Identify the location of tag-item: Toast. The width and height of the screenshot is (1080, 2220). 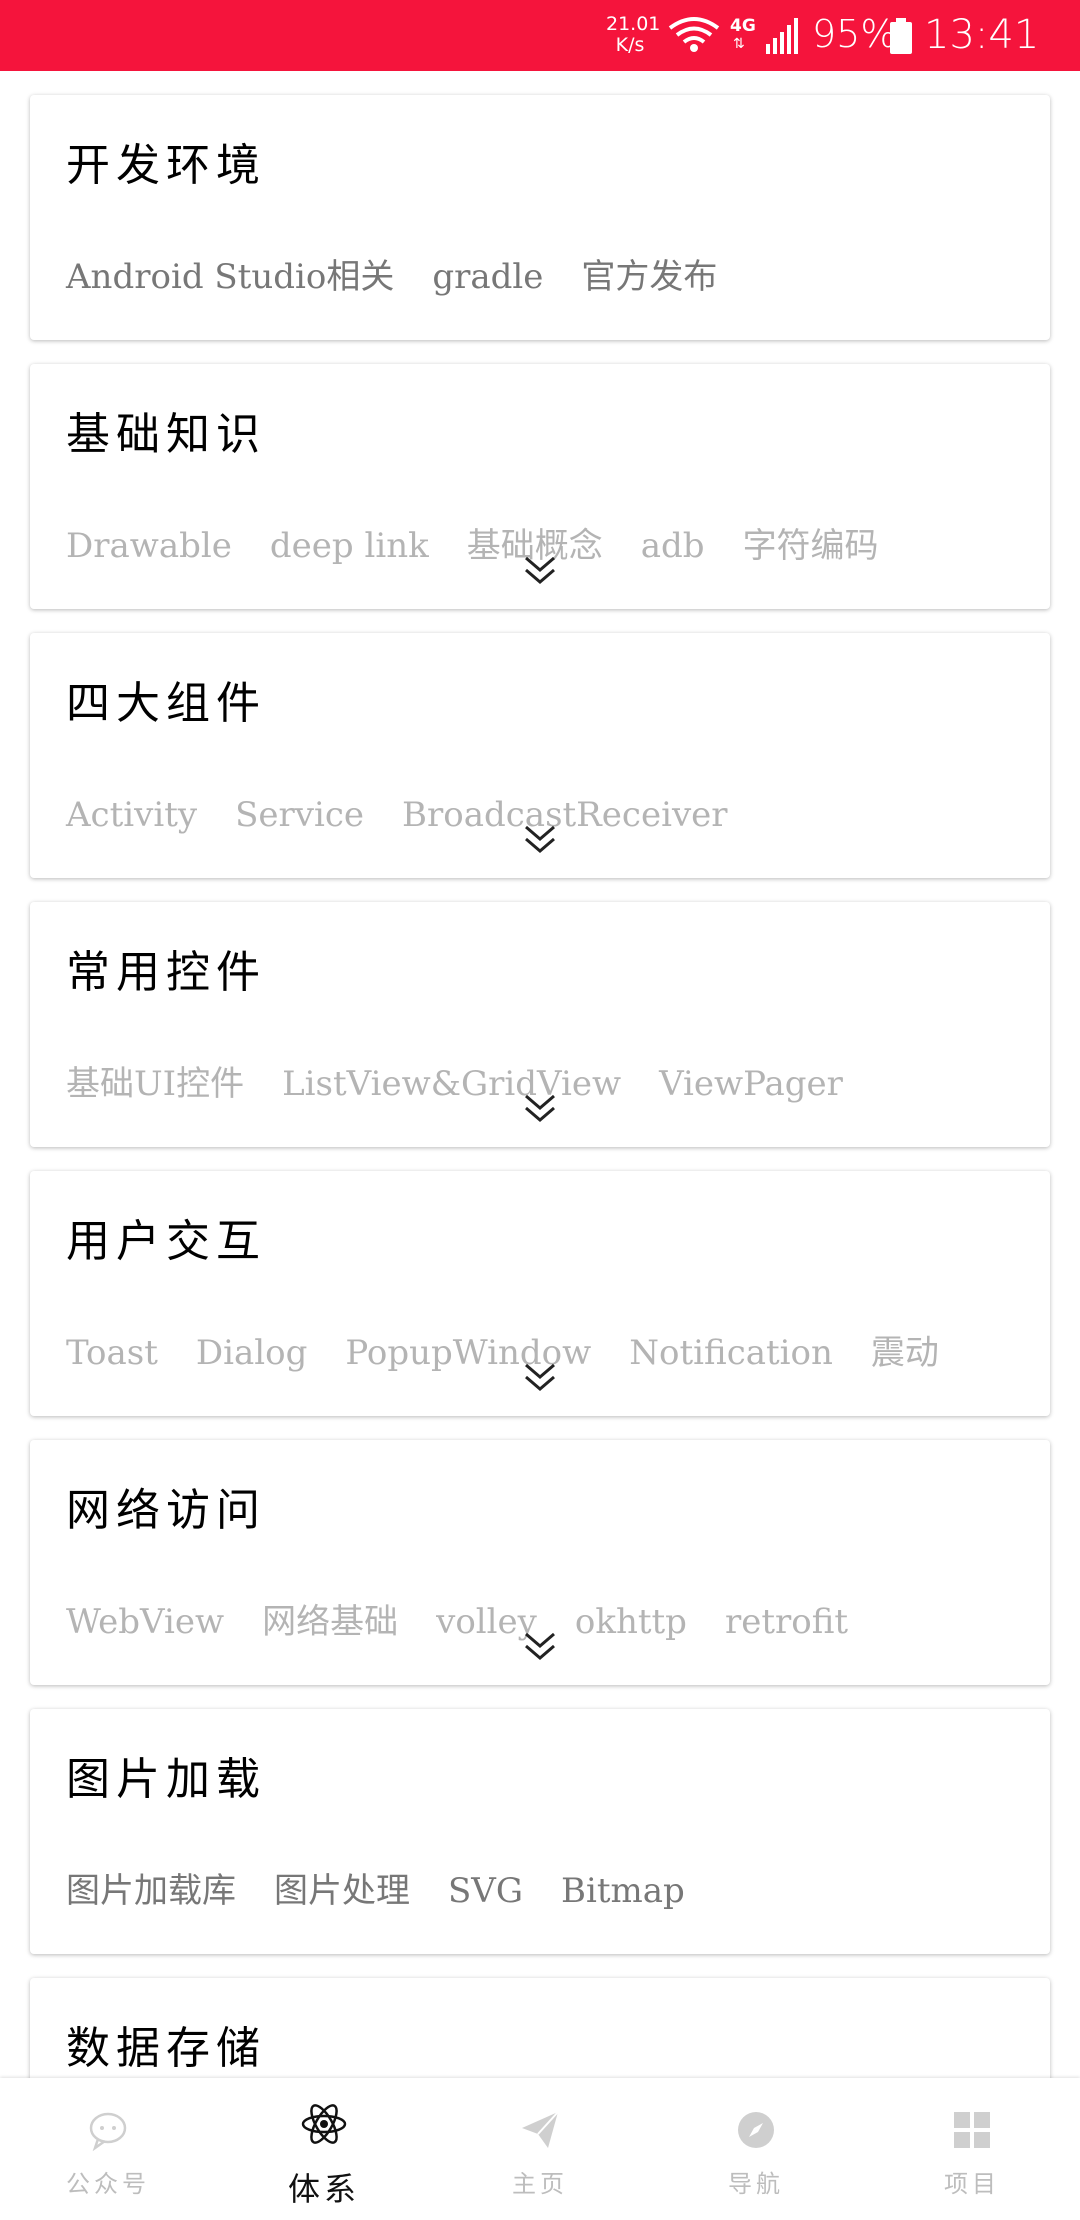
(119, 1353).